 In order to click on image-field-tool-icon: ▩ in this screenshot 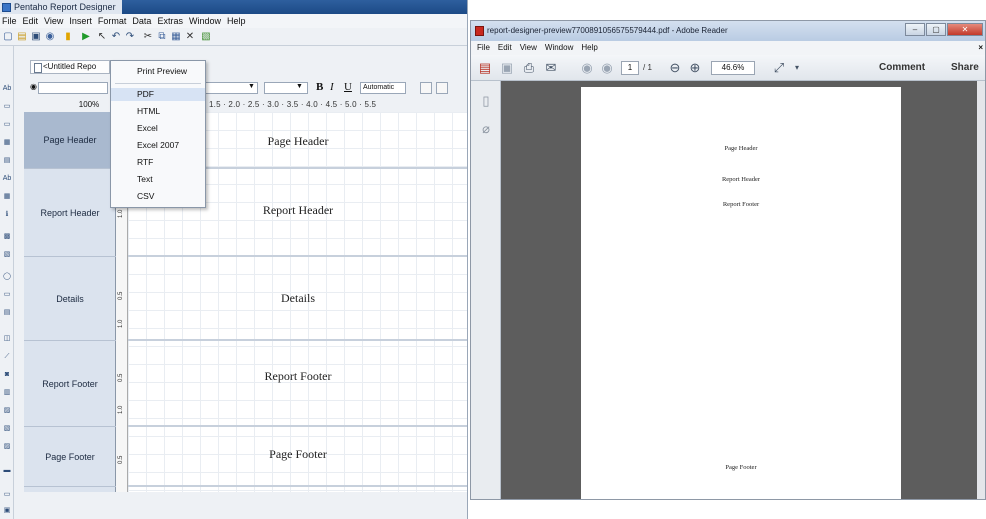, I will do `click(7, 237)`.